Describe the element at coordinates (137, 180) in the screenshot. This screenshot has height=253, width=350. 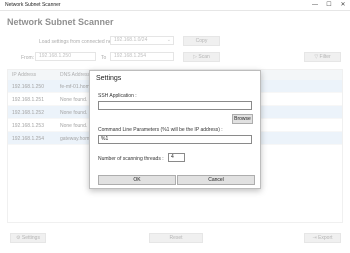
I see `ok-button: OK` at that location.